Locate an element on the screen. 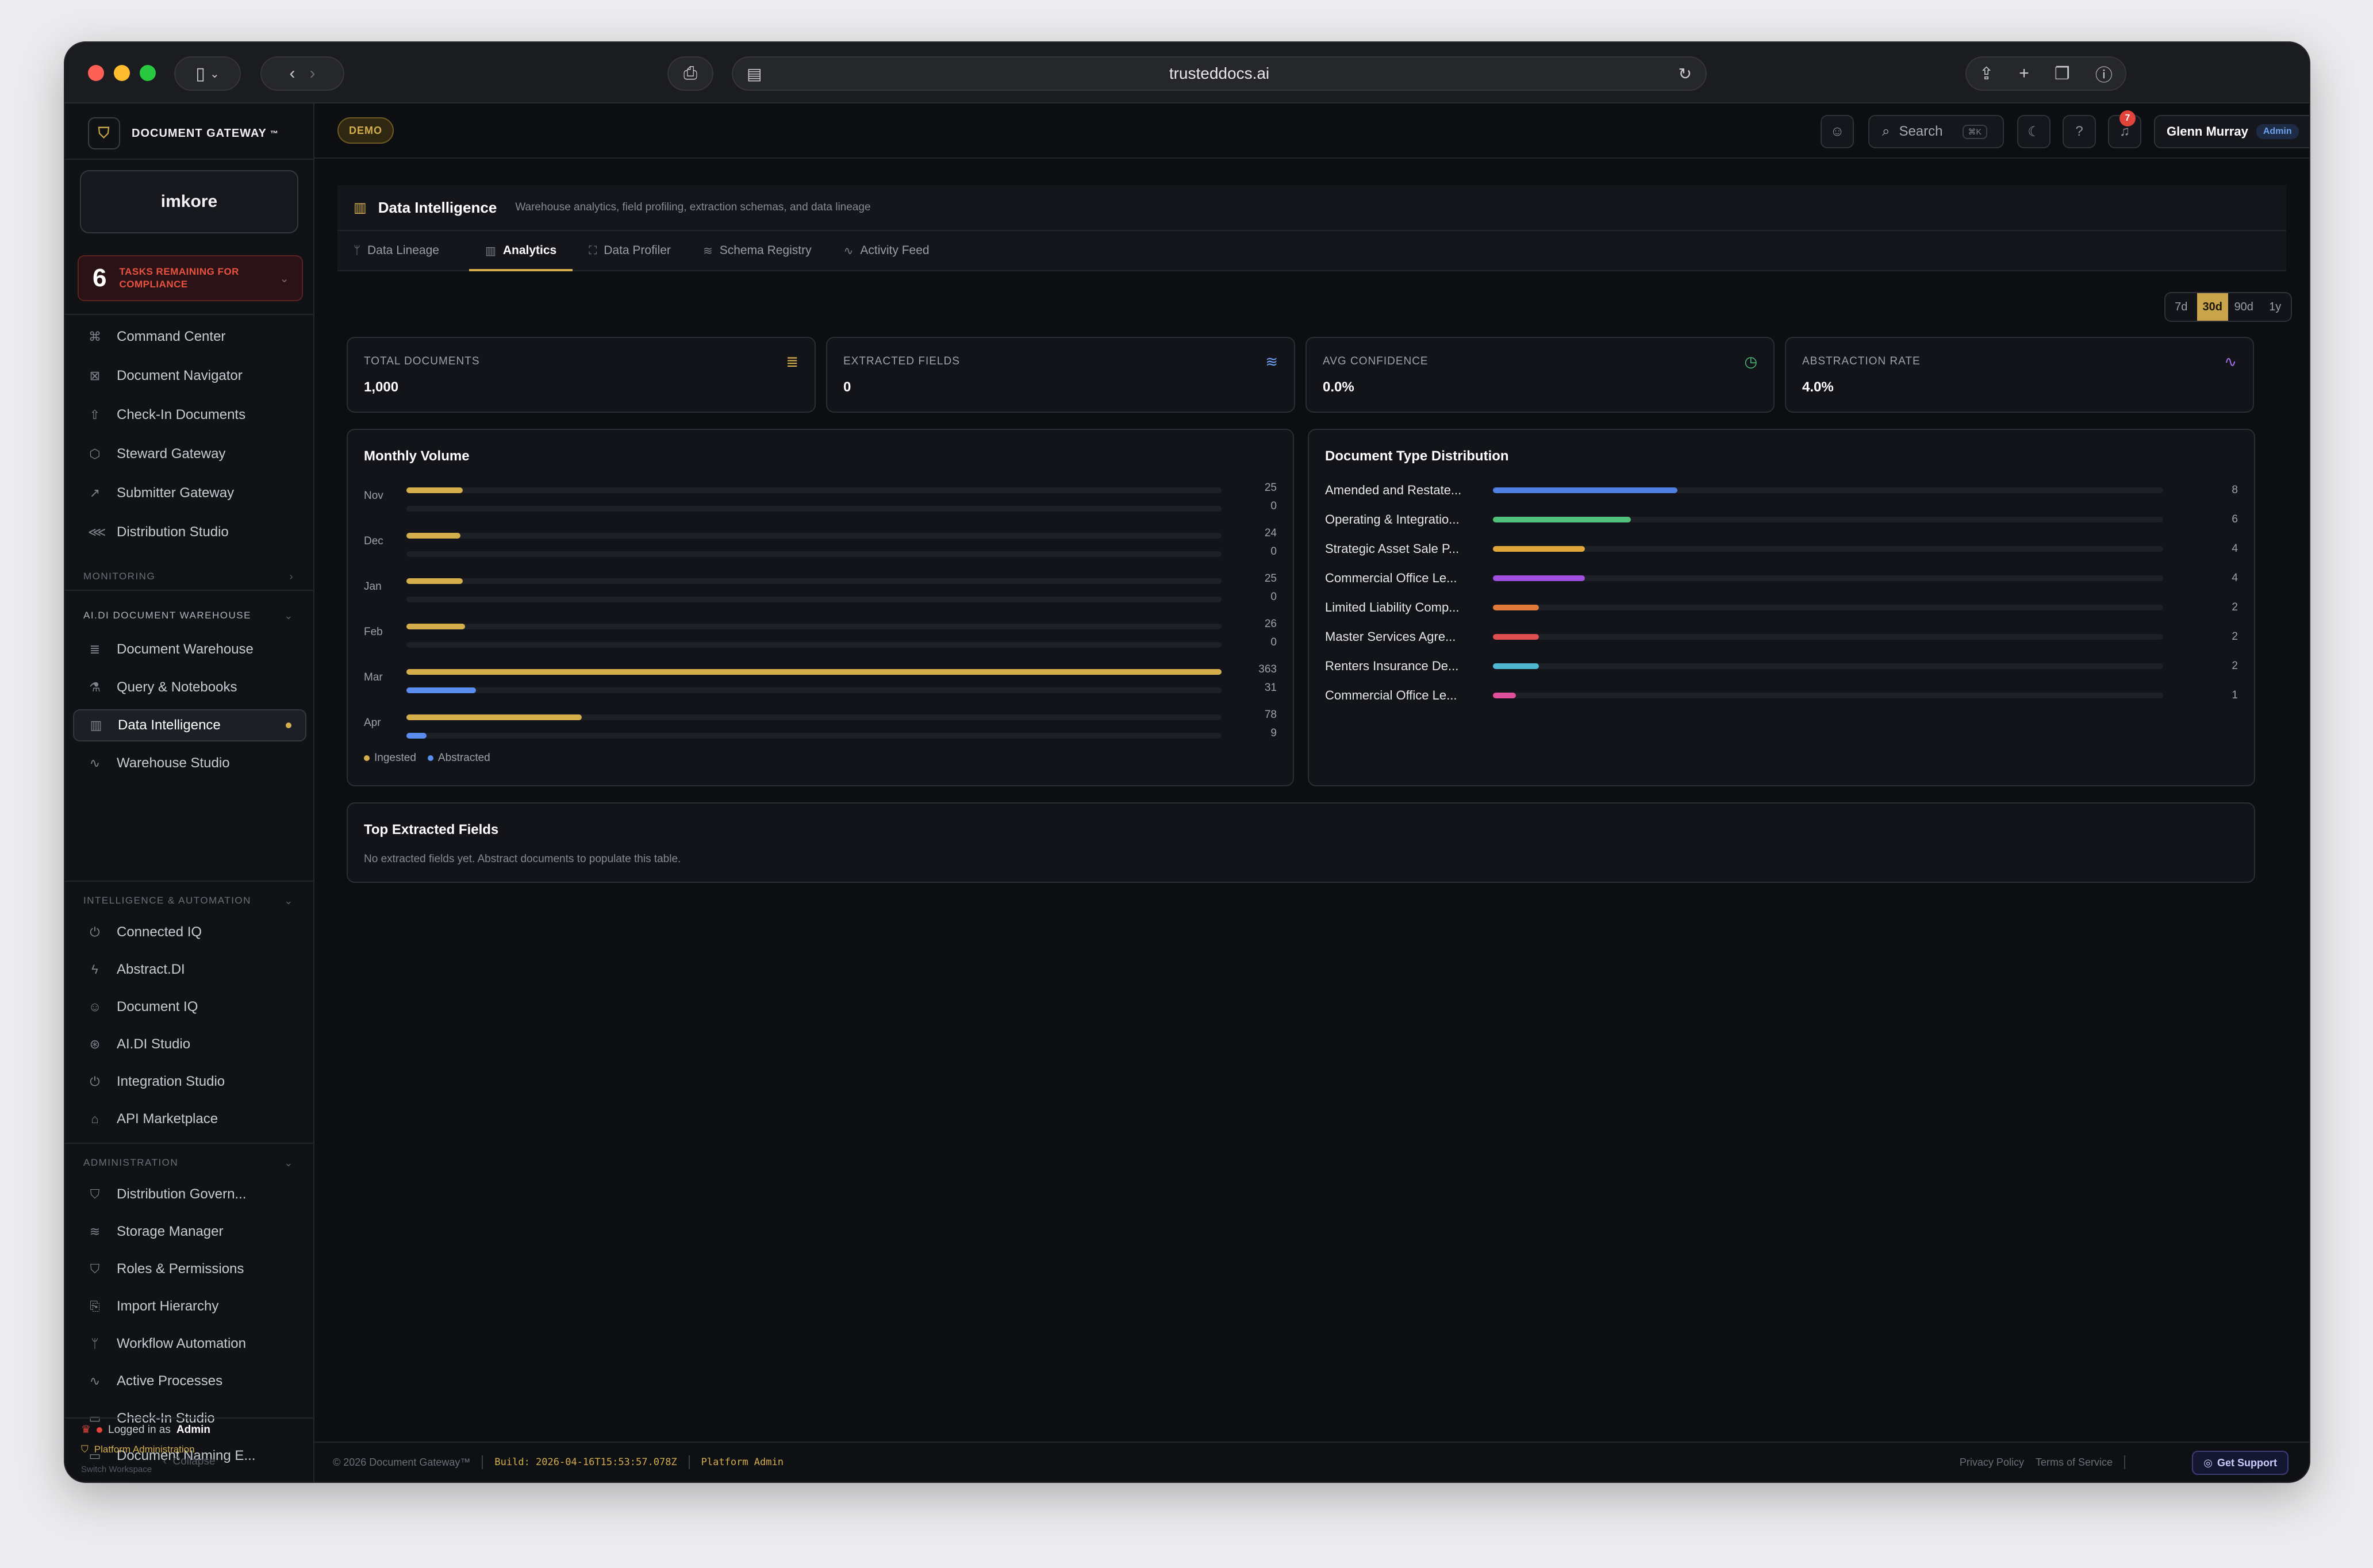 This screenshot has height=1568, width=2373. brand: ⛉ DOCUMENT GATEWAY ™ is located at coordinates (191, 134).